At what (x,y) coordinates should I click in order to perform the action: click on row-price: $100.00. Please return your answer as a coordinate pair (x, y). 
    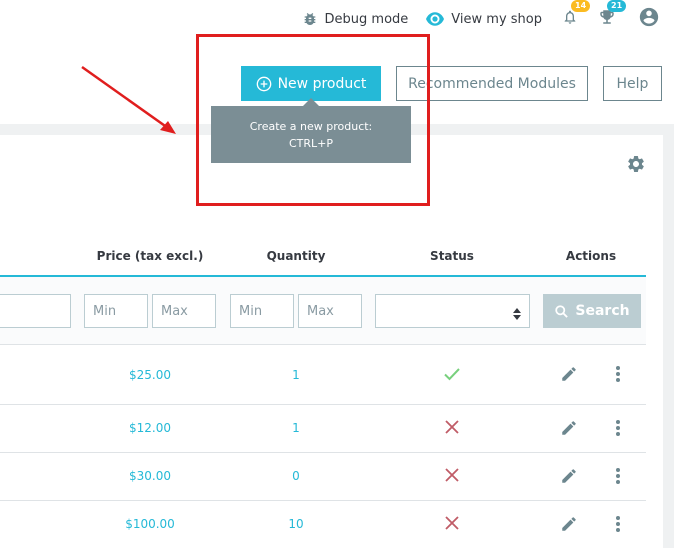
    Looking at the image, I should click on (150, 524).